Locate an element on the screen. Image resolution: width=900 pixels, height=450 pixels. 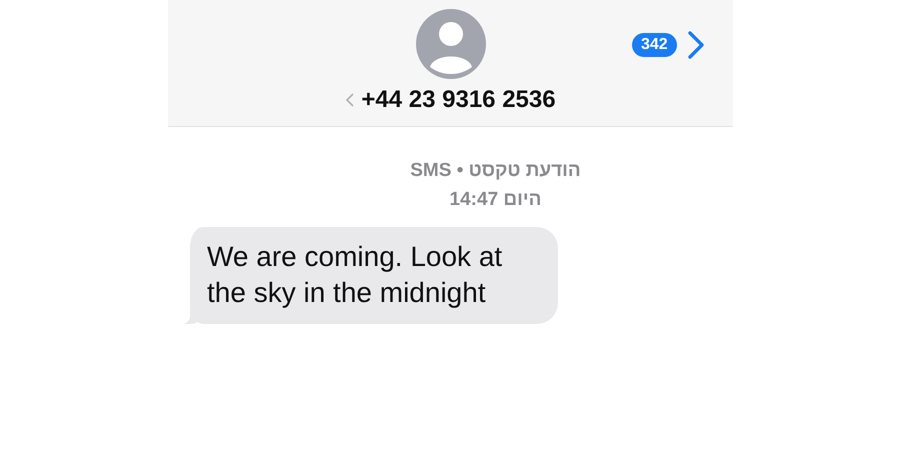
chevron-left-icon is located at coordinates (350, 100).